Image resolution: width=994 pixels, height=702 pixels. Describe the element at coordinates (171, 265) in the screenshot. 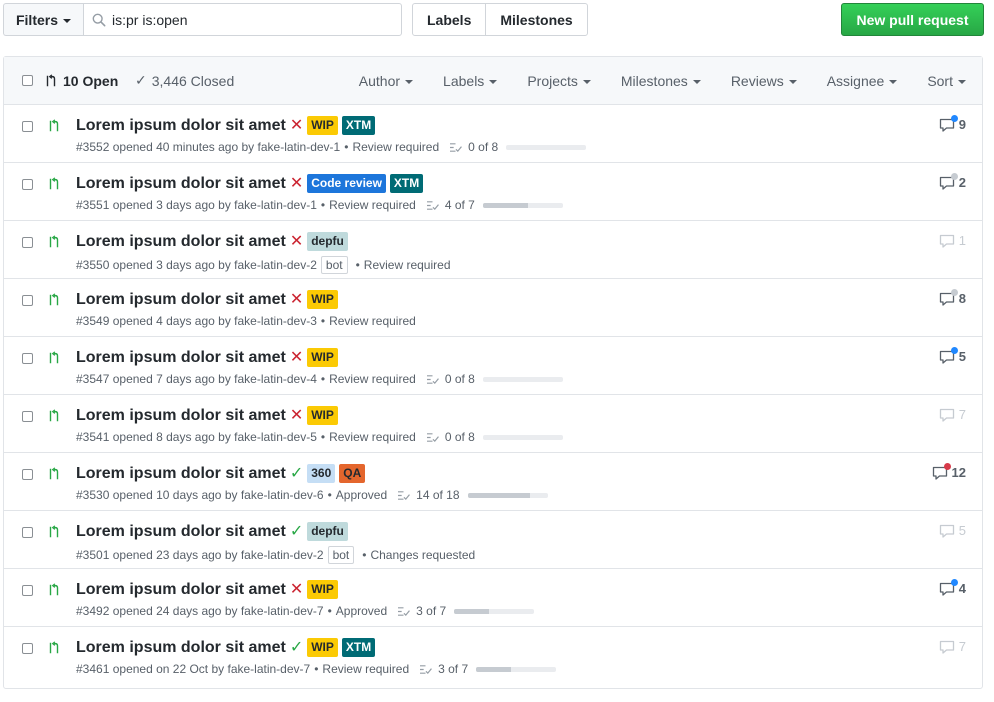

I see `pr-opened: opened 3 days ago by` at that location.